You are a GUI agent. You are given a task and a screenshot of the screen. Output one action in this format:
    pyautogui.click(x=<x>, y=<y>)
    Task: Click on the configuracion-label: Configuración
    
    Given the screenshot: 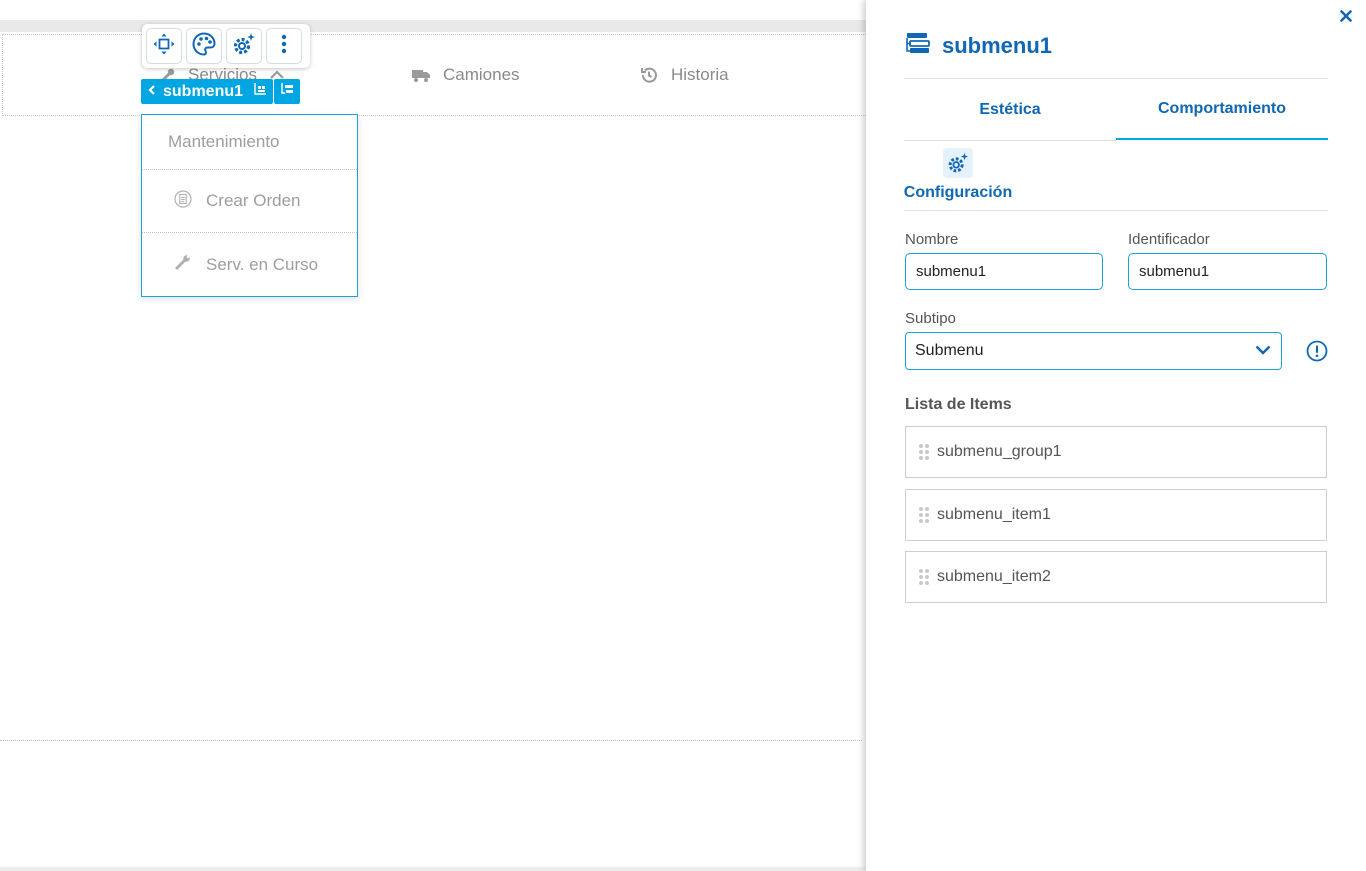 What is the action you would take?
    pyautogui.click(x=958, y=192)
    